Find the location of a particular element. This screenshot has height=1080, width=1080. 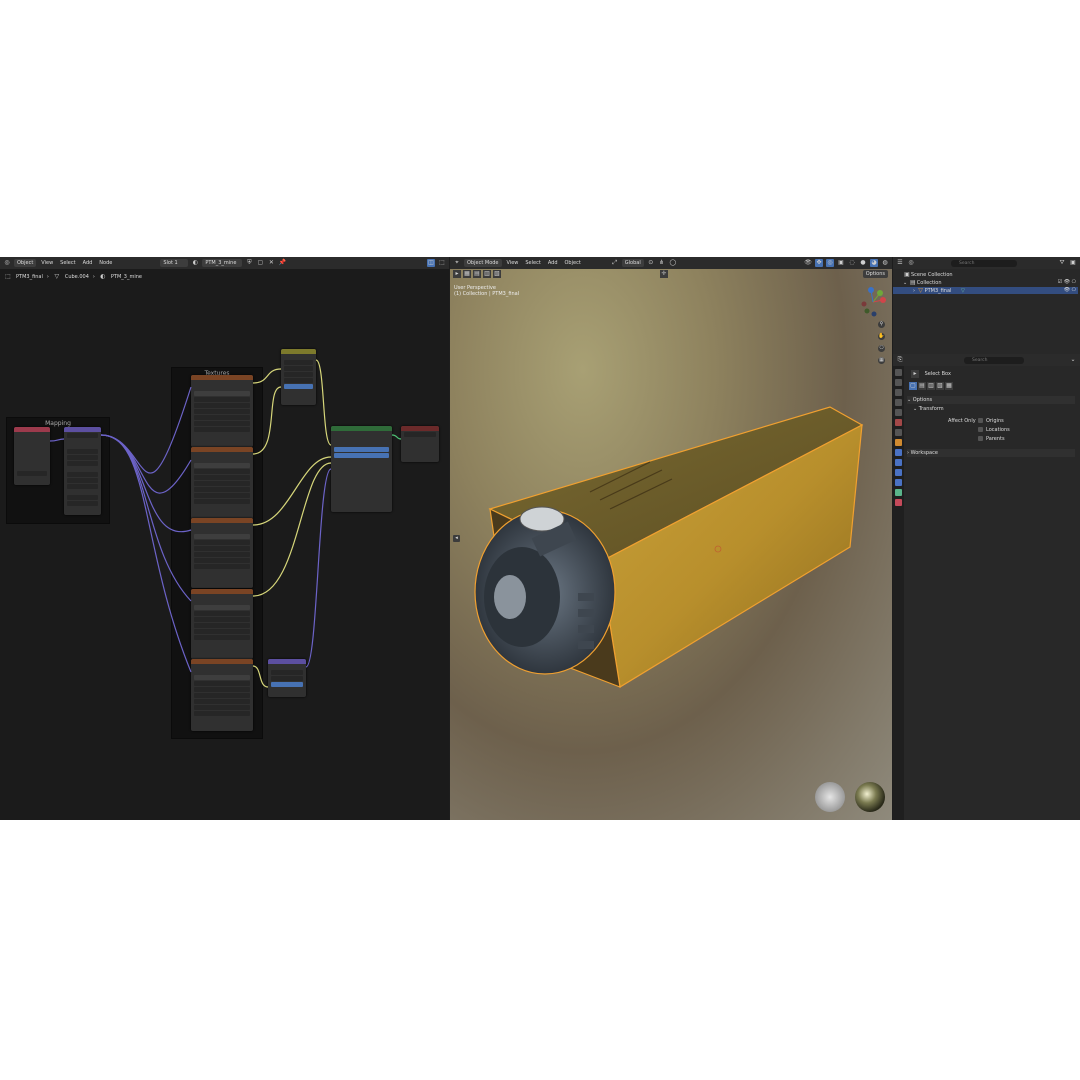

locations-checkbox: Locations is located at coordinates (994, 430).